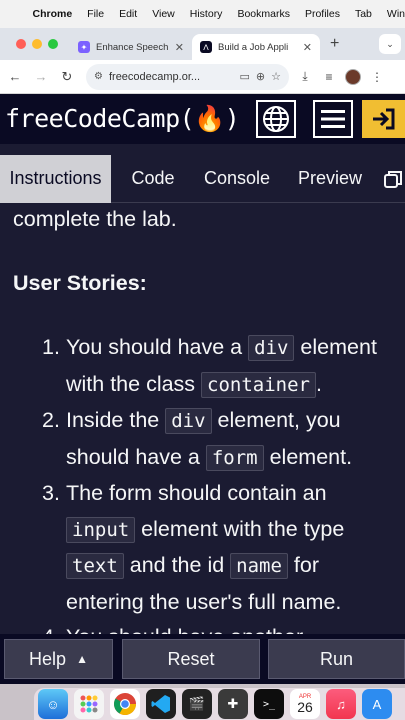  Describe the element at coordinates (157, 347) in the screenshot. I see `story-text: You should have a` at that location.